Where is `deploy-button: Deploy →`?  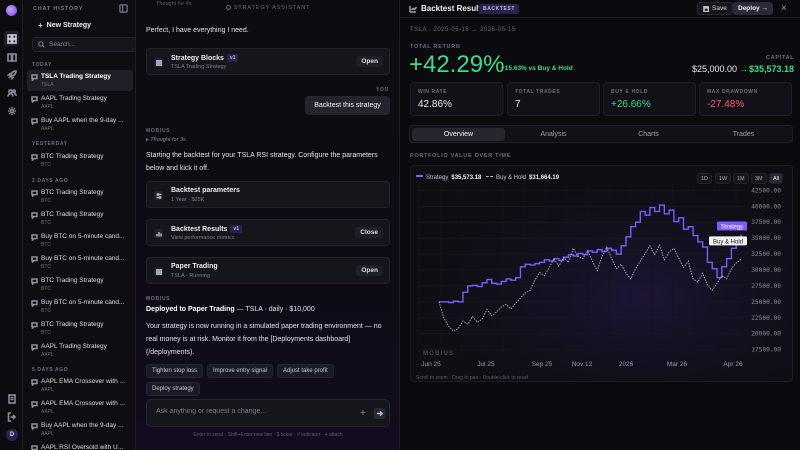
deploy-button: Deploy → is located at coordinates (753, 8).